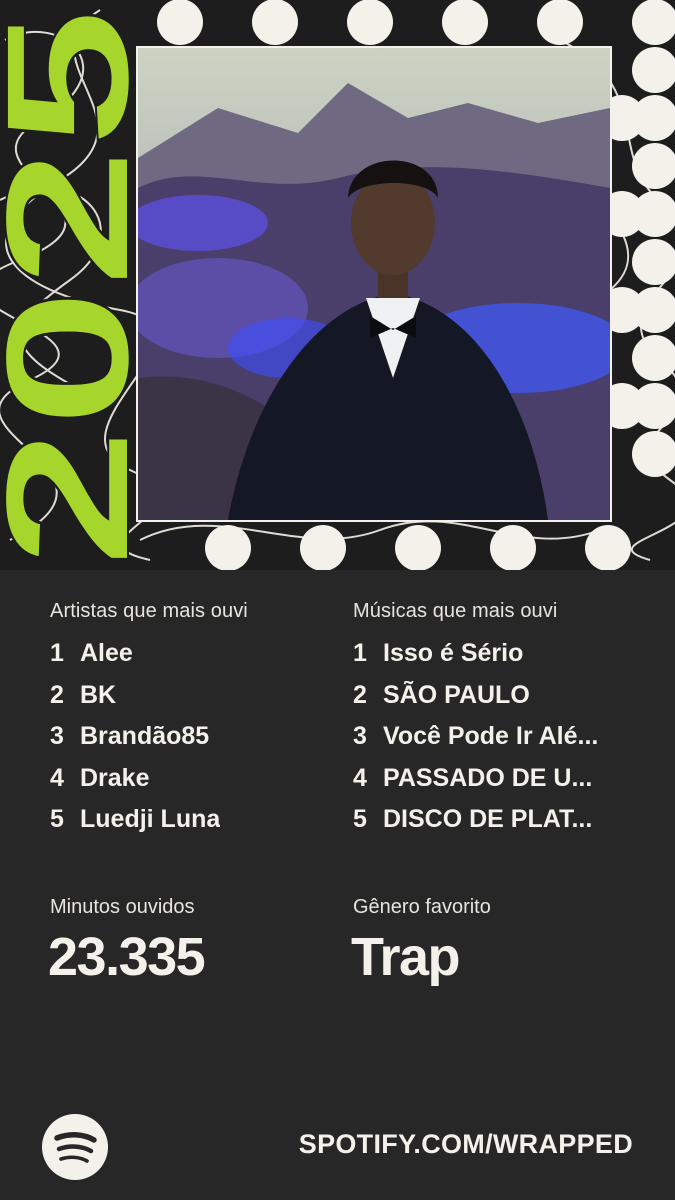 The width and height of the screenshot is (675, 1200). I want to click on minutes-value: 23.335, so click(127, 957).